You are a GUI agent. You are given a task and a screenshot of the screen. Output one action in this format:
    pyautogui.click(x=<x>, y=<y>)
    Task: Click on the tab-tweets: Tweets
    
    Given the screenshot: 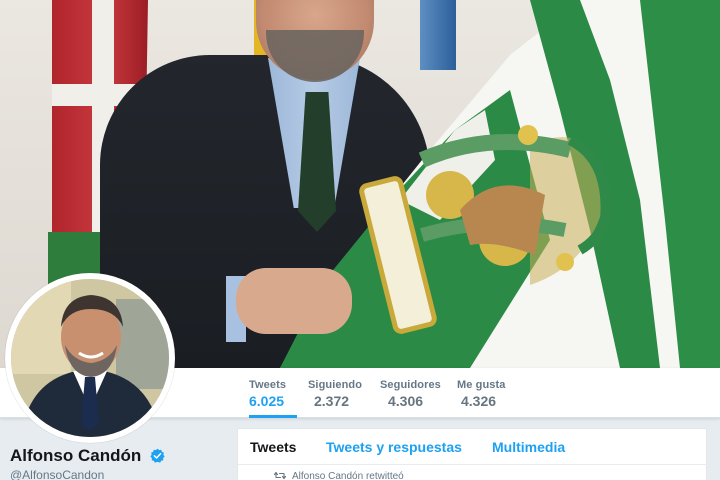 What is the action you would take?
    pyautogui.click(x=273, y=447)
    